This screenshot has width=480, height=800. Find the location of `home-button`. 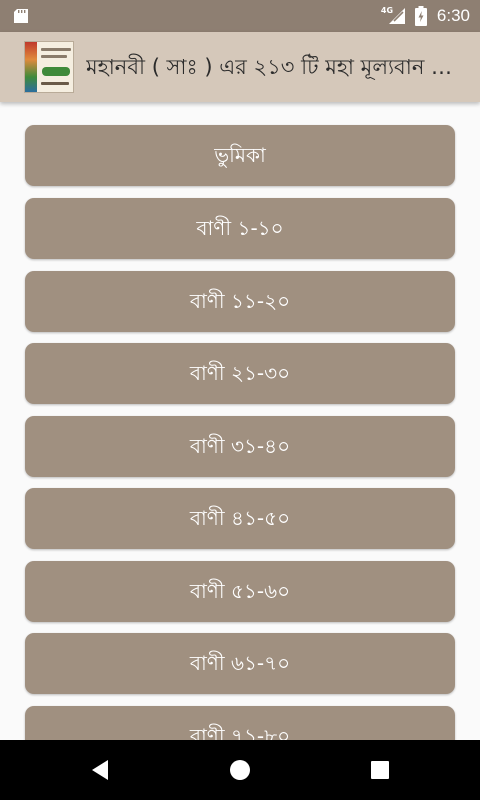

home-button is located at coordinates (240, 770).